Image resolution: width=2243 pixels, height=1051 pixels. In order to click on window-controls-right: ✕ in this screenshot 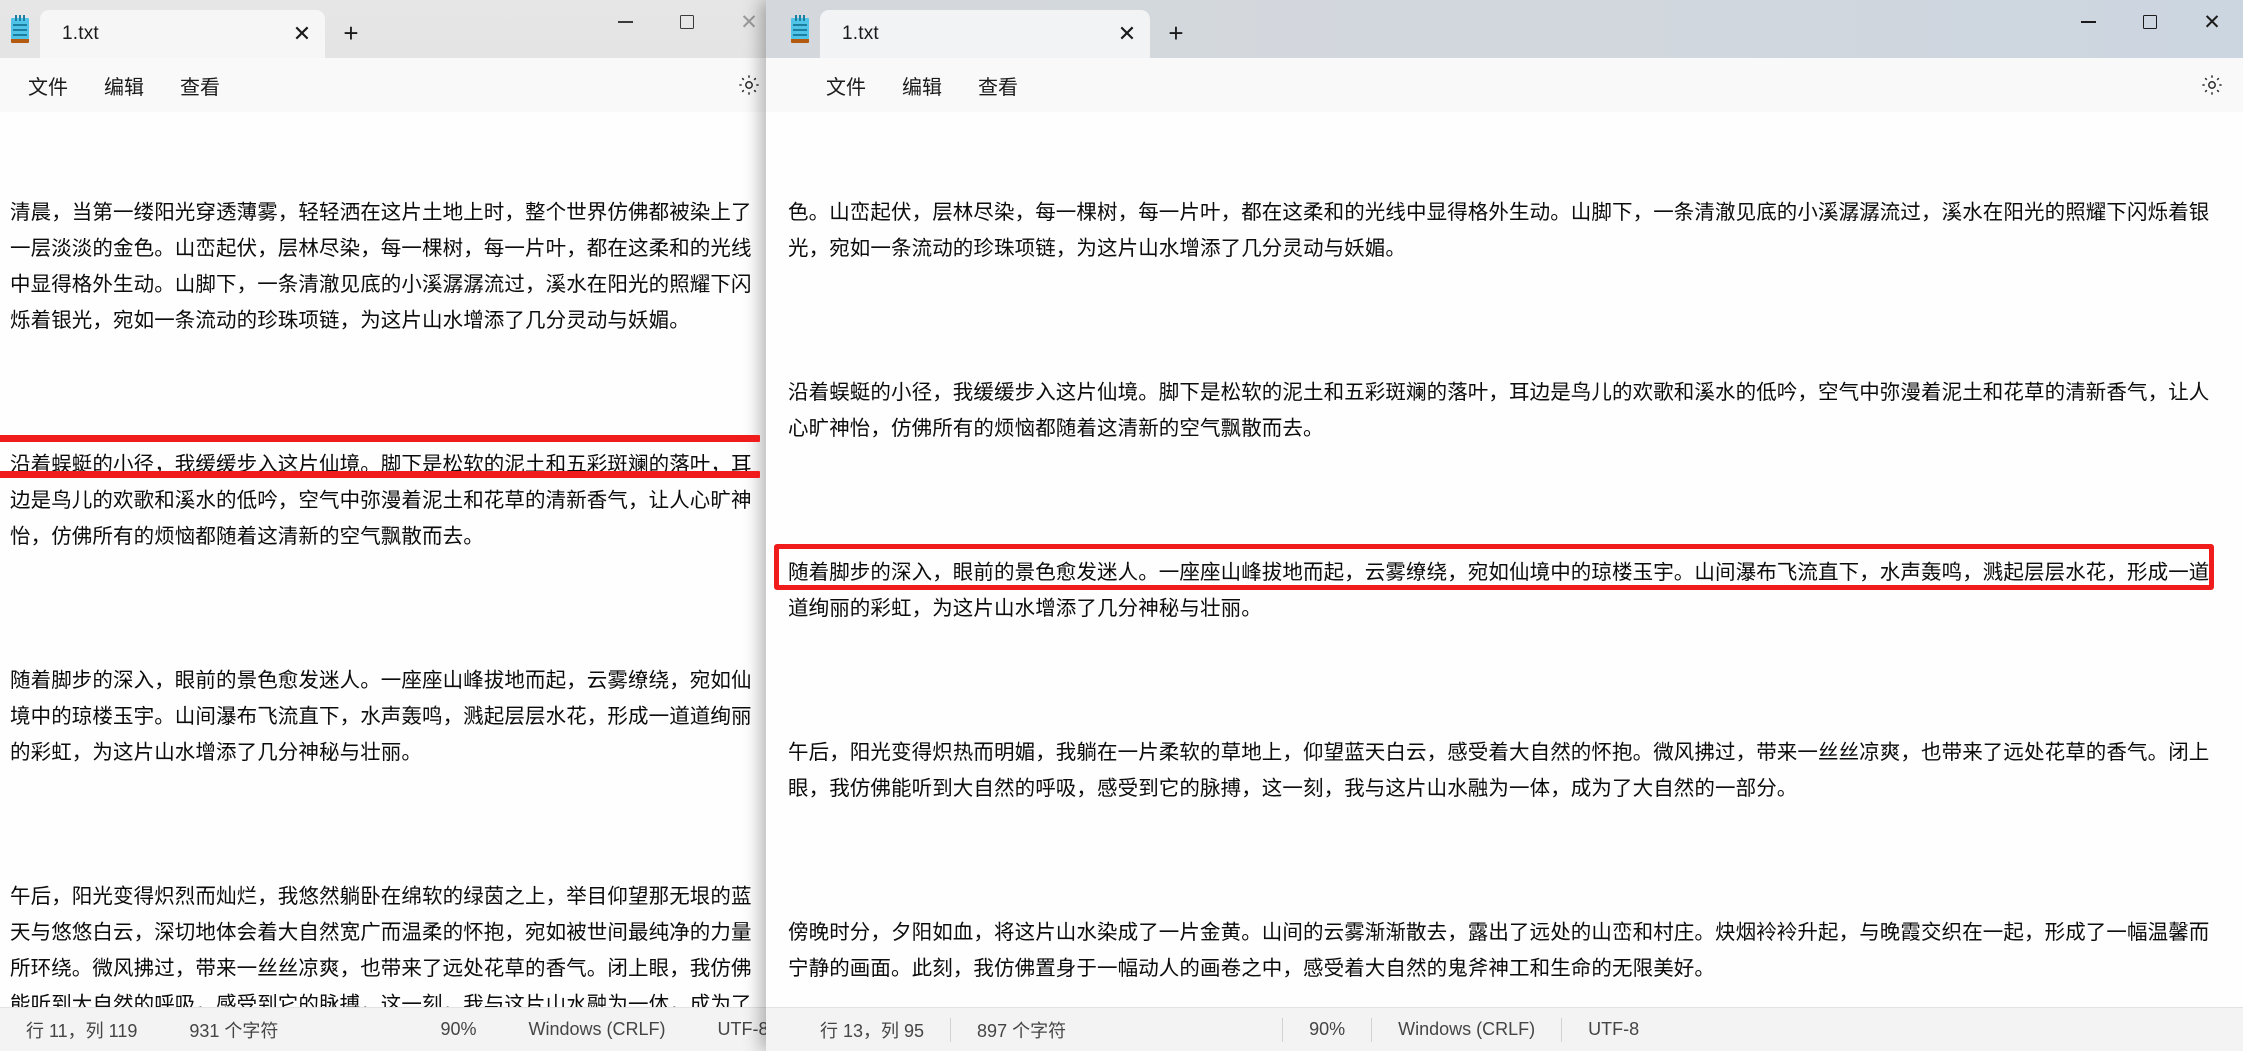, I will do `click(2150, 22)`.